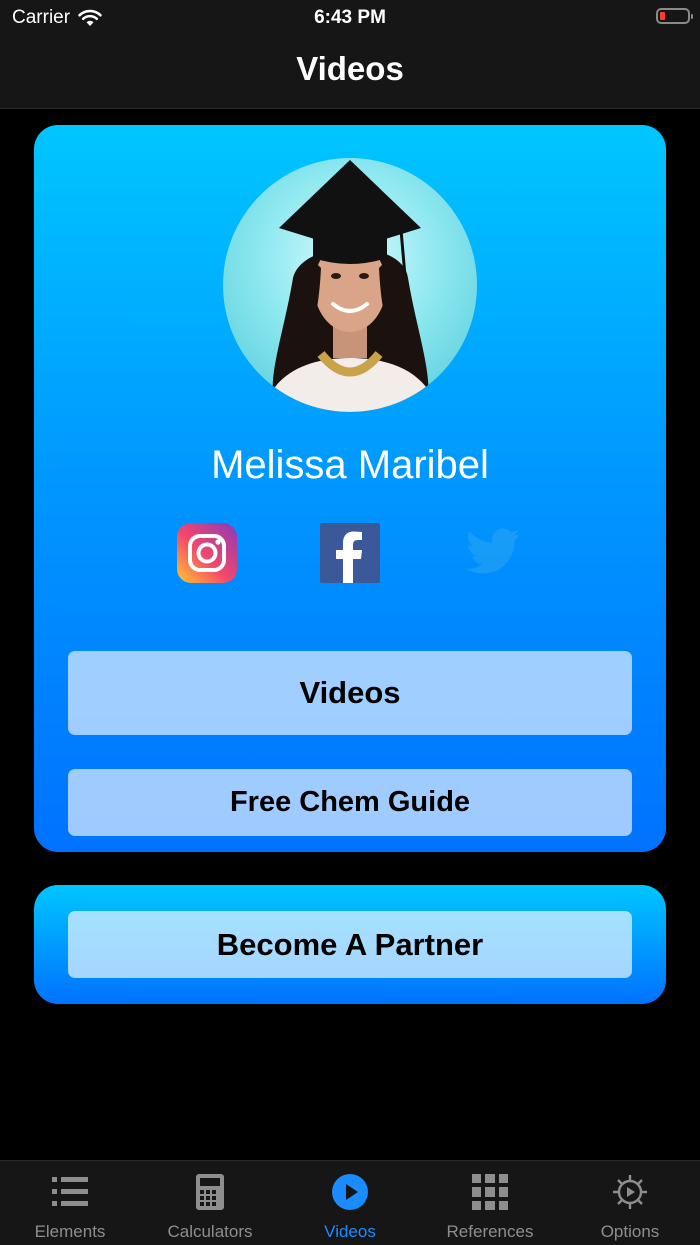  What do you see at coordinates (350, 285) in the screenshot?
I see `avatar` at bounding box center [350, 285].